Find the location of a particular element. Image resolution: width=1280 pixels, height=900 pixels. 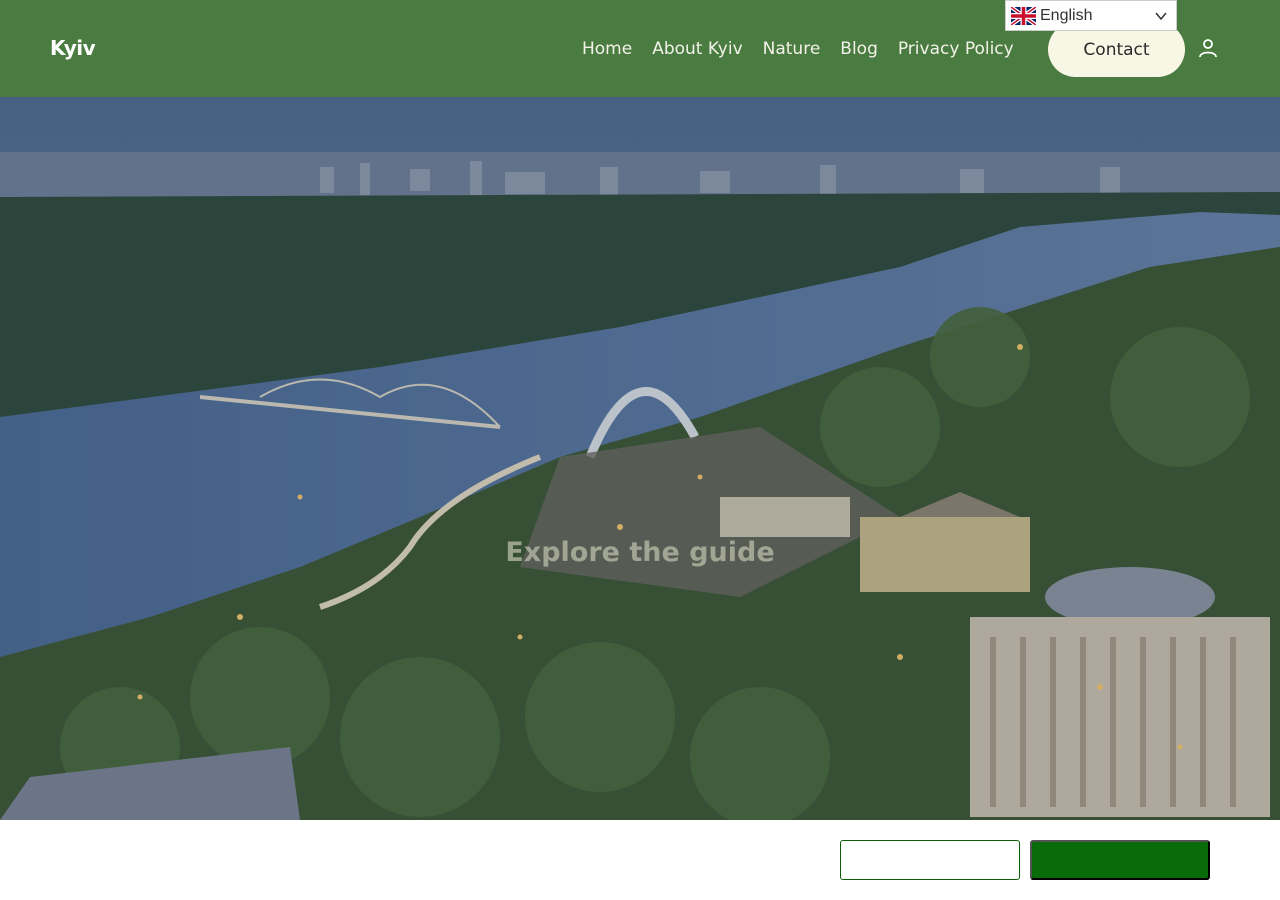

nav-home: Home is located at coordinates (607, 49).